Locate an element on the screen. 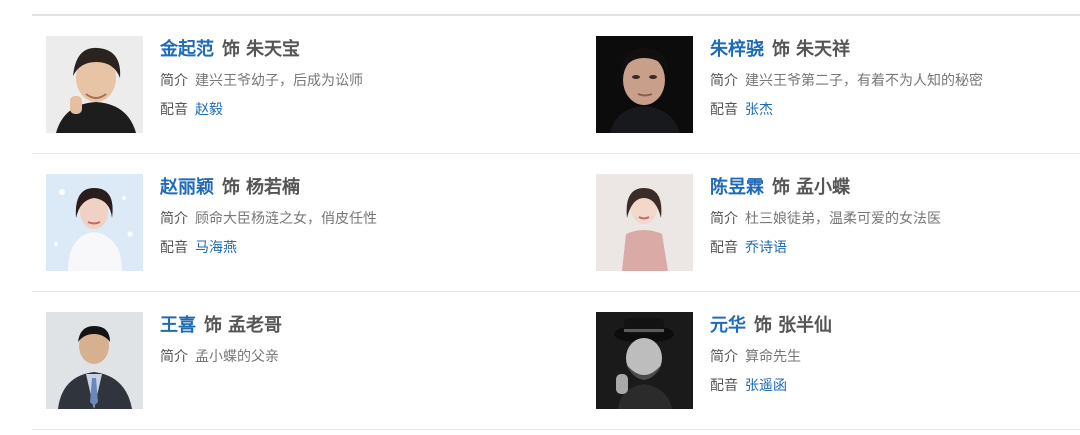  cast-card: 元华饰张半仙 简介 算命先生 配音 张遥函 is located at coordinates (838, 360).